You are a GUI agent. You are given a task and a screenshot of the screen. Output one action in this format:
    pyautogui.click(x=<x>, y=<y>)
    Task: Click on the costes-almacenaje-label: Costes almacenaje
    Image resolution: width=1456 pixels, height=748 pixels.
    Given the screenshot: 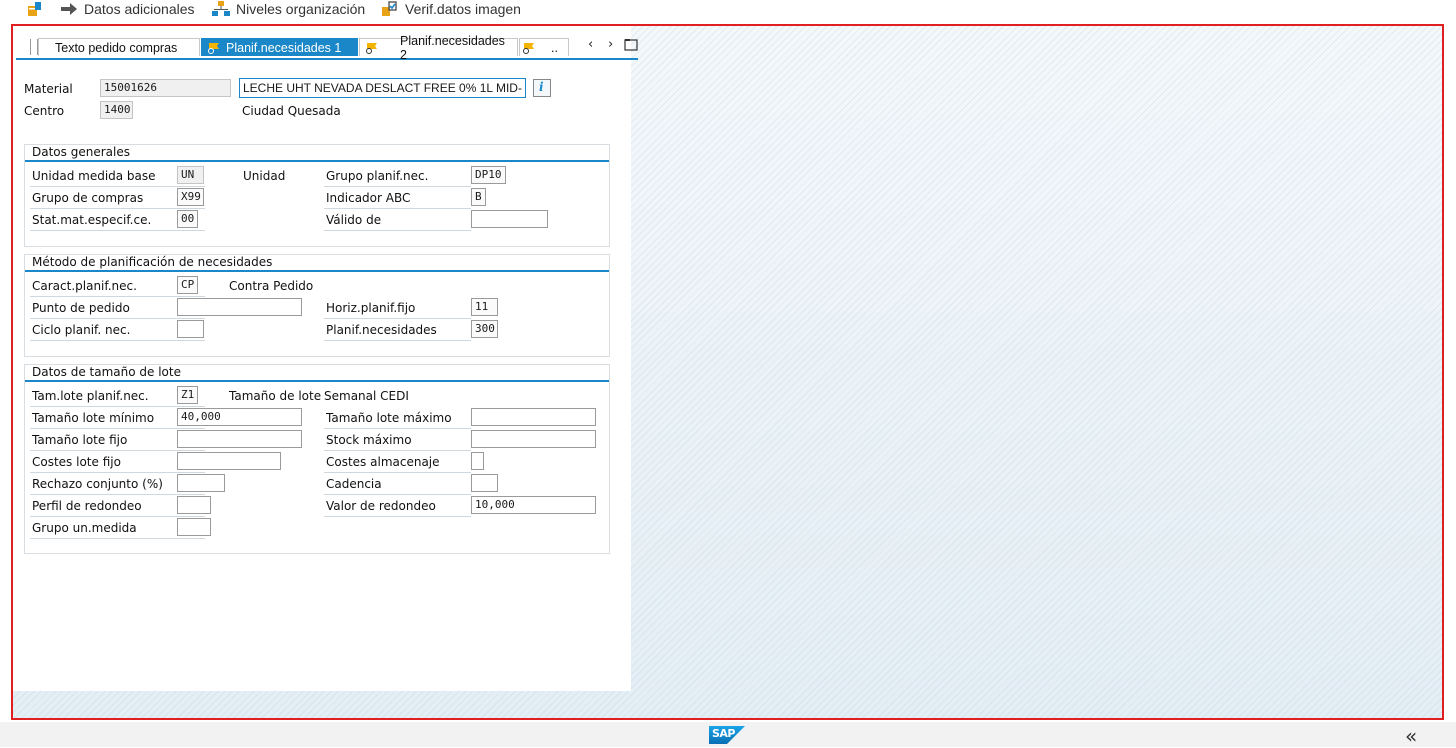 What is the action you would take?
    pyautogui.click(x=383, y=462)
    